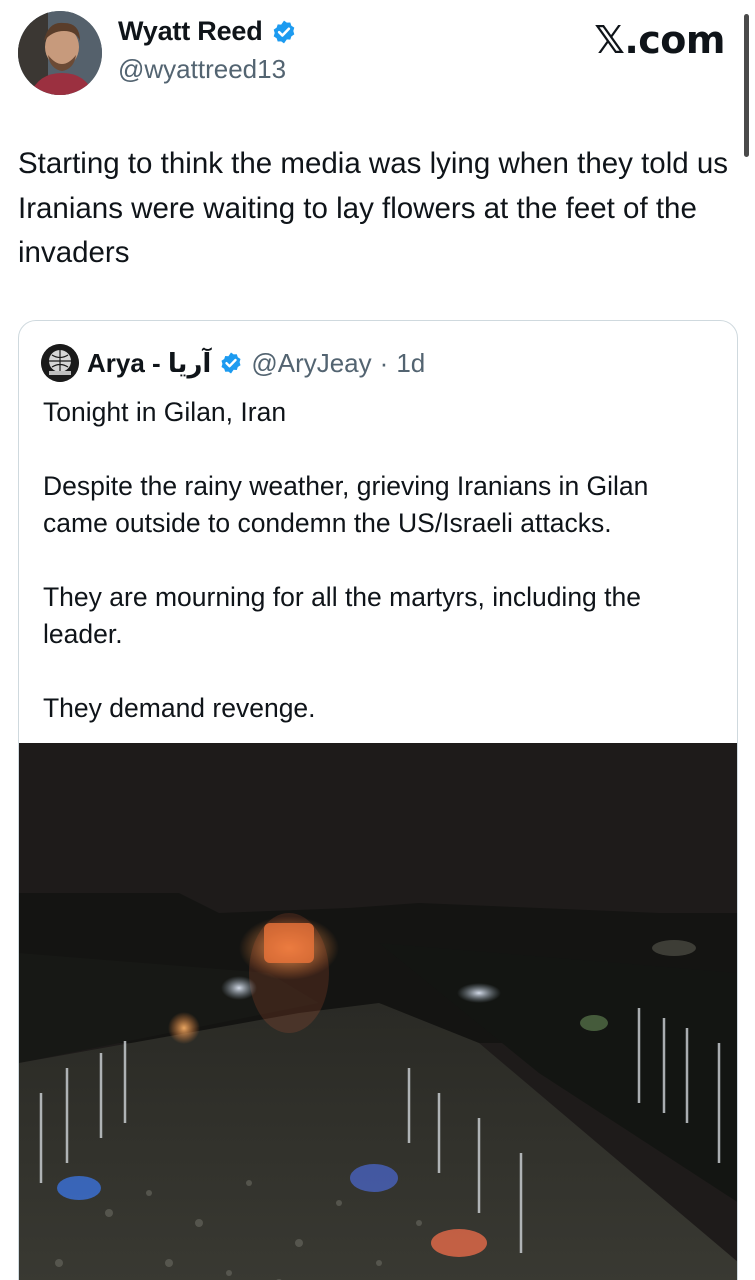 This screenshot has height=1280, width=755. I want to click on author-handle: @wyattreed13, so click(202, 69).